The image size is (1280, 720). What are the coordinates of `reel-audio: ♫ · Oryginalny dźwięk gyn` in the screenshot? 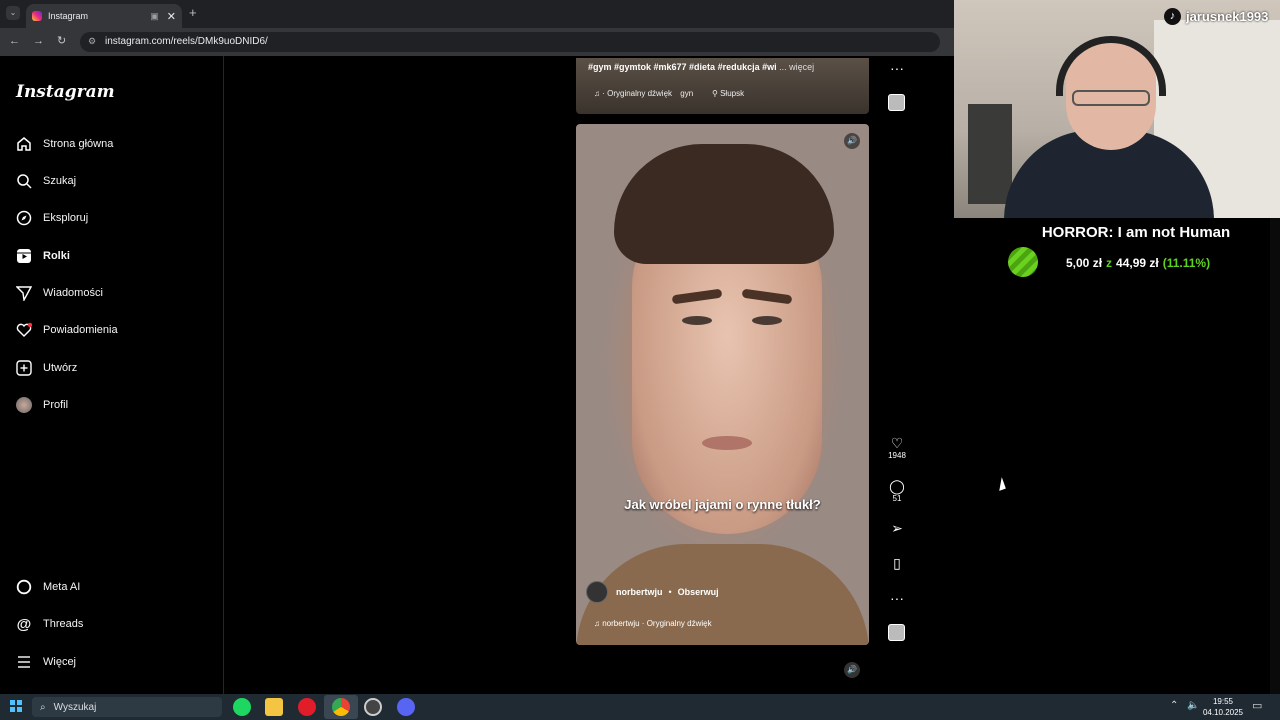 It's located at (643, 93).